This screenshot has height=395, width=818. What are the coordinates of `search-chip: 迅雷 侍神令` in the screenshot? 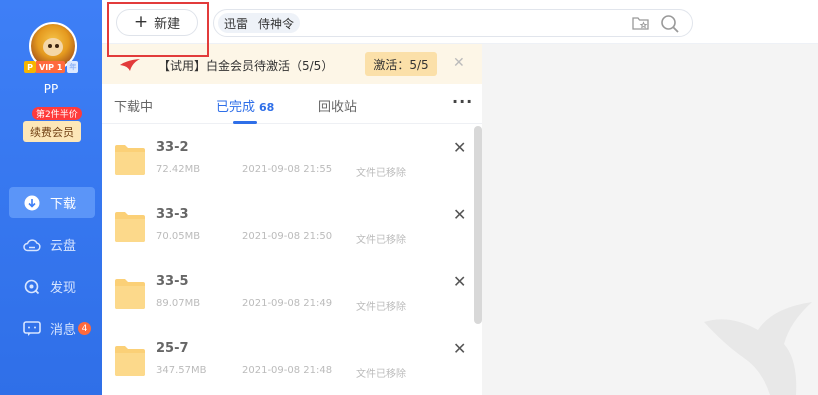 It's located at (259, 23).